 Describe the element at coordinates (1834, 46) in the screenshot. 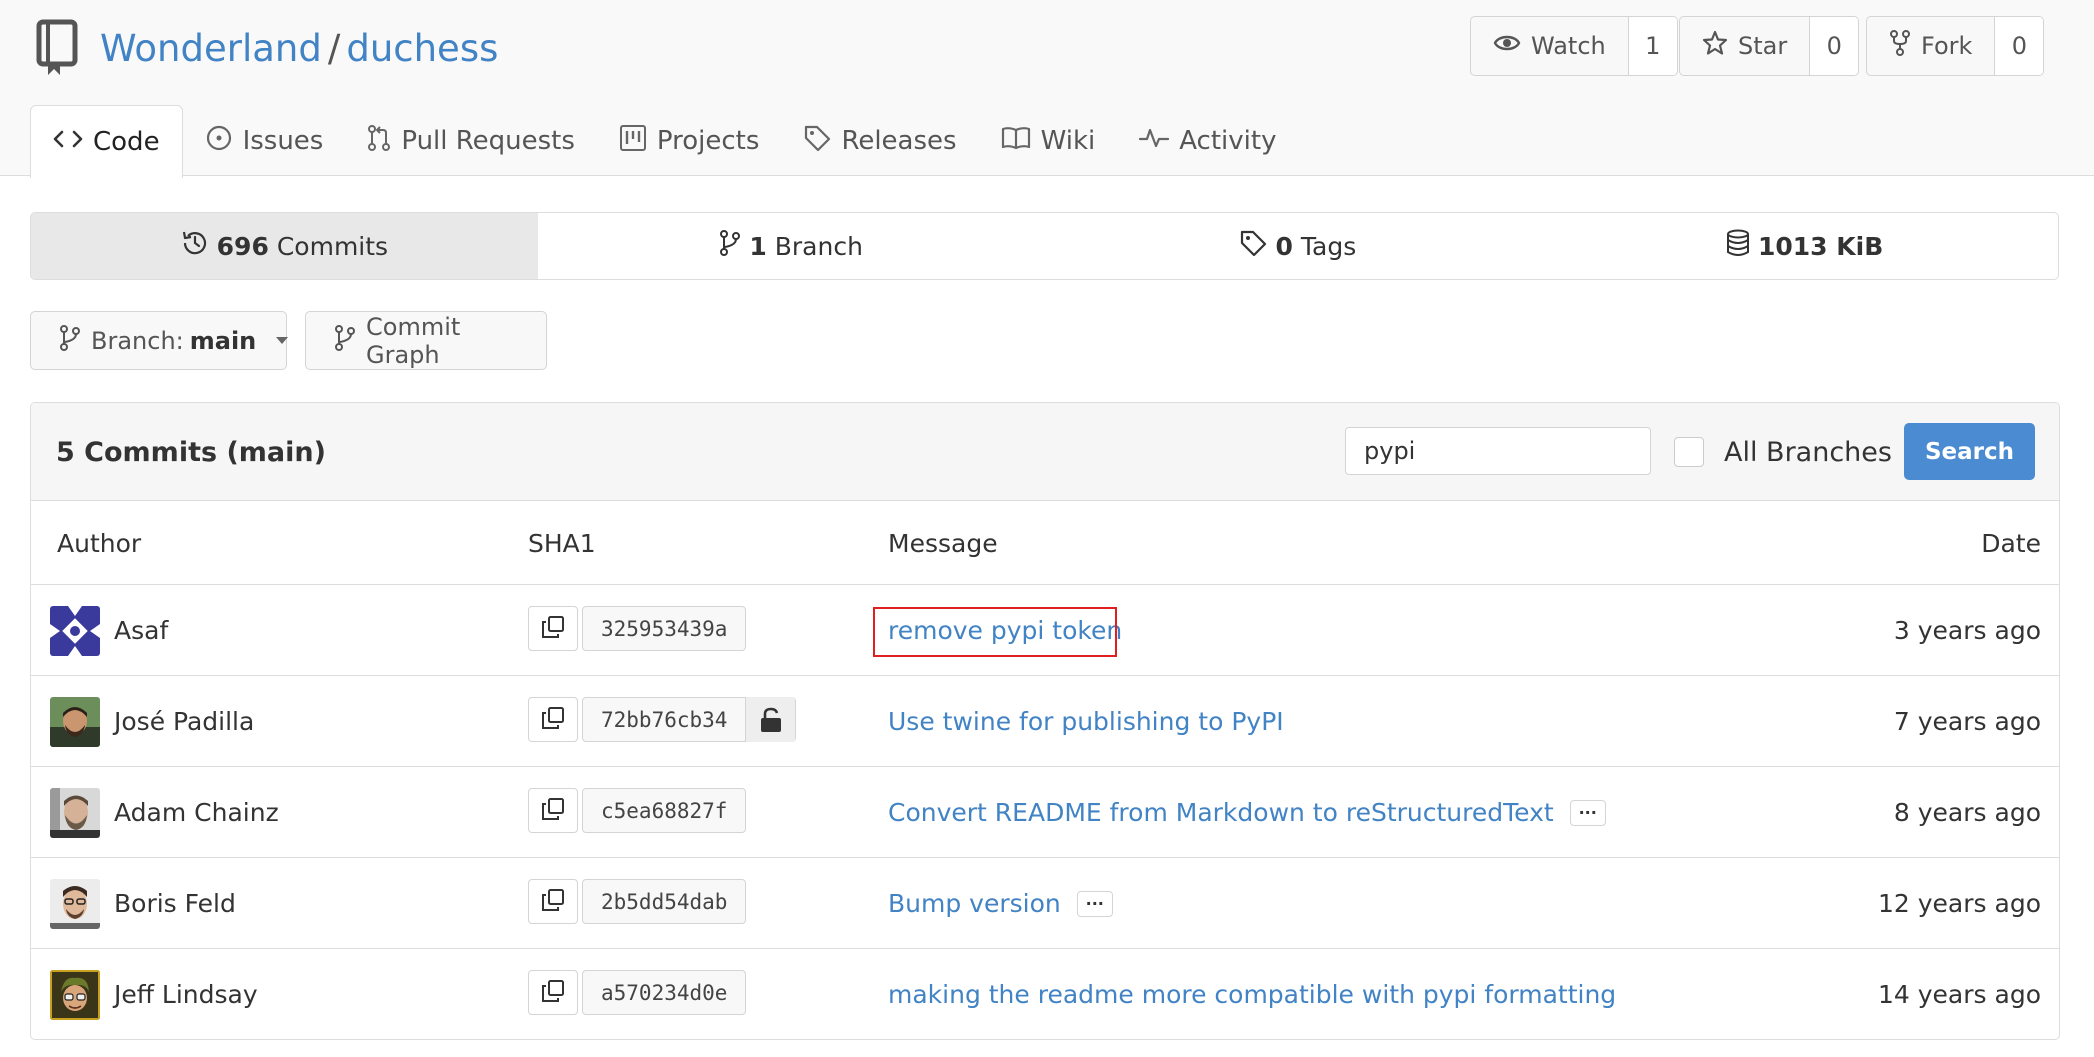

I see `star-count: 0` at that location.